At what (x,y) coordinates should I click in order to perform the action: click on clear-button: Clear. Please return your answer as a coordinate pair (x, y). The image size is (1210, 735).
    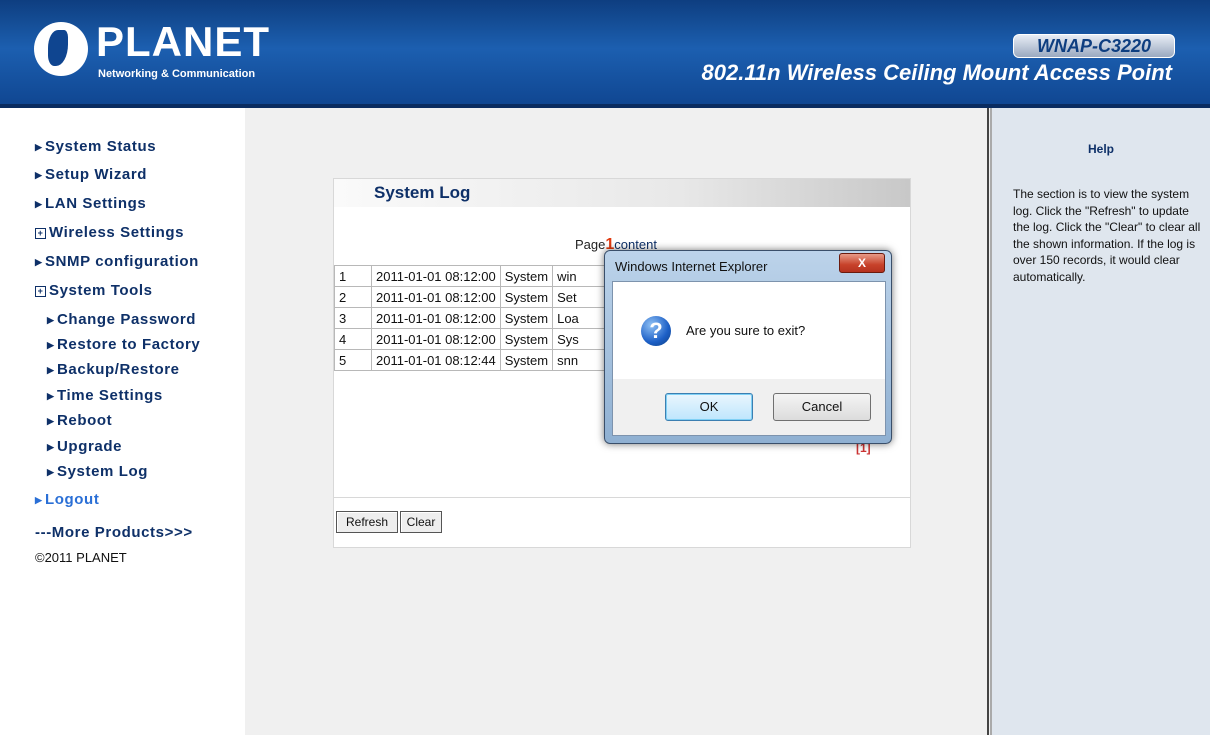
    Looking at the image, I should click on (421, 522).